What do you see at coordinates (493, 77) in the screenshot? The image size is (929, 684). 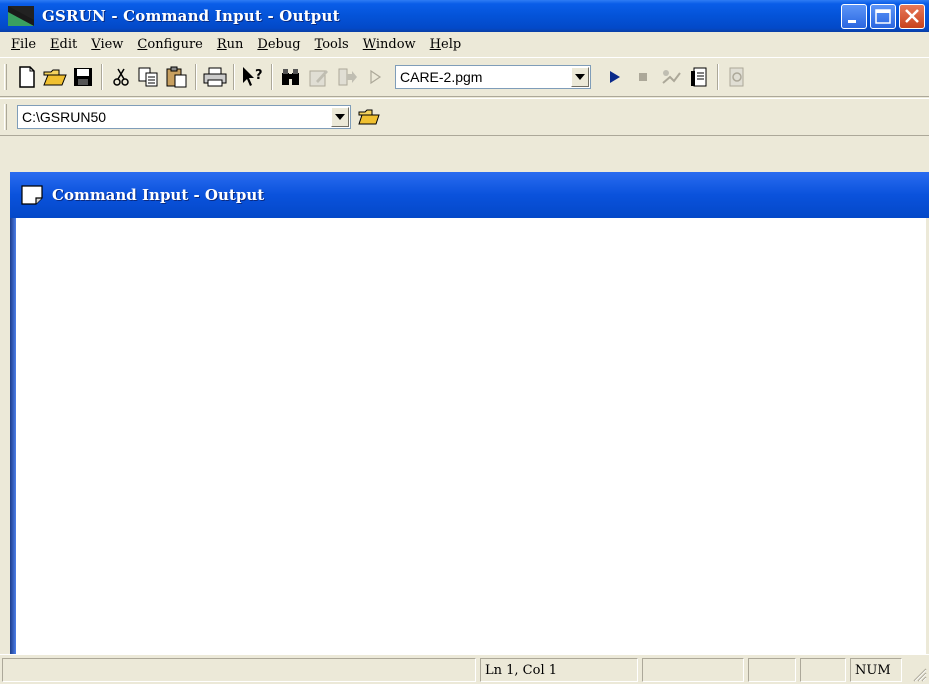 I see `program-select: CARE-2.pgm` at bounding box center [493, 77].